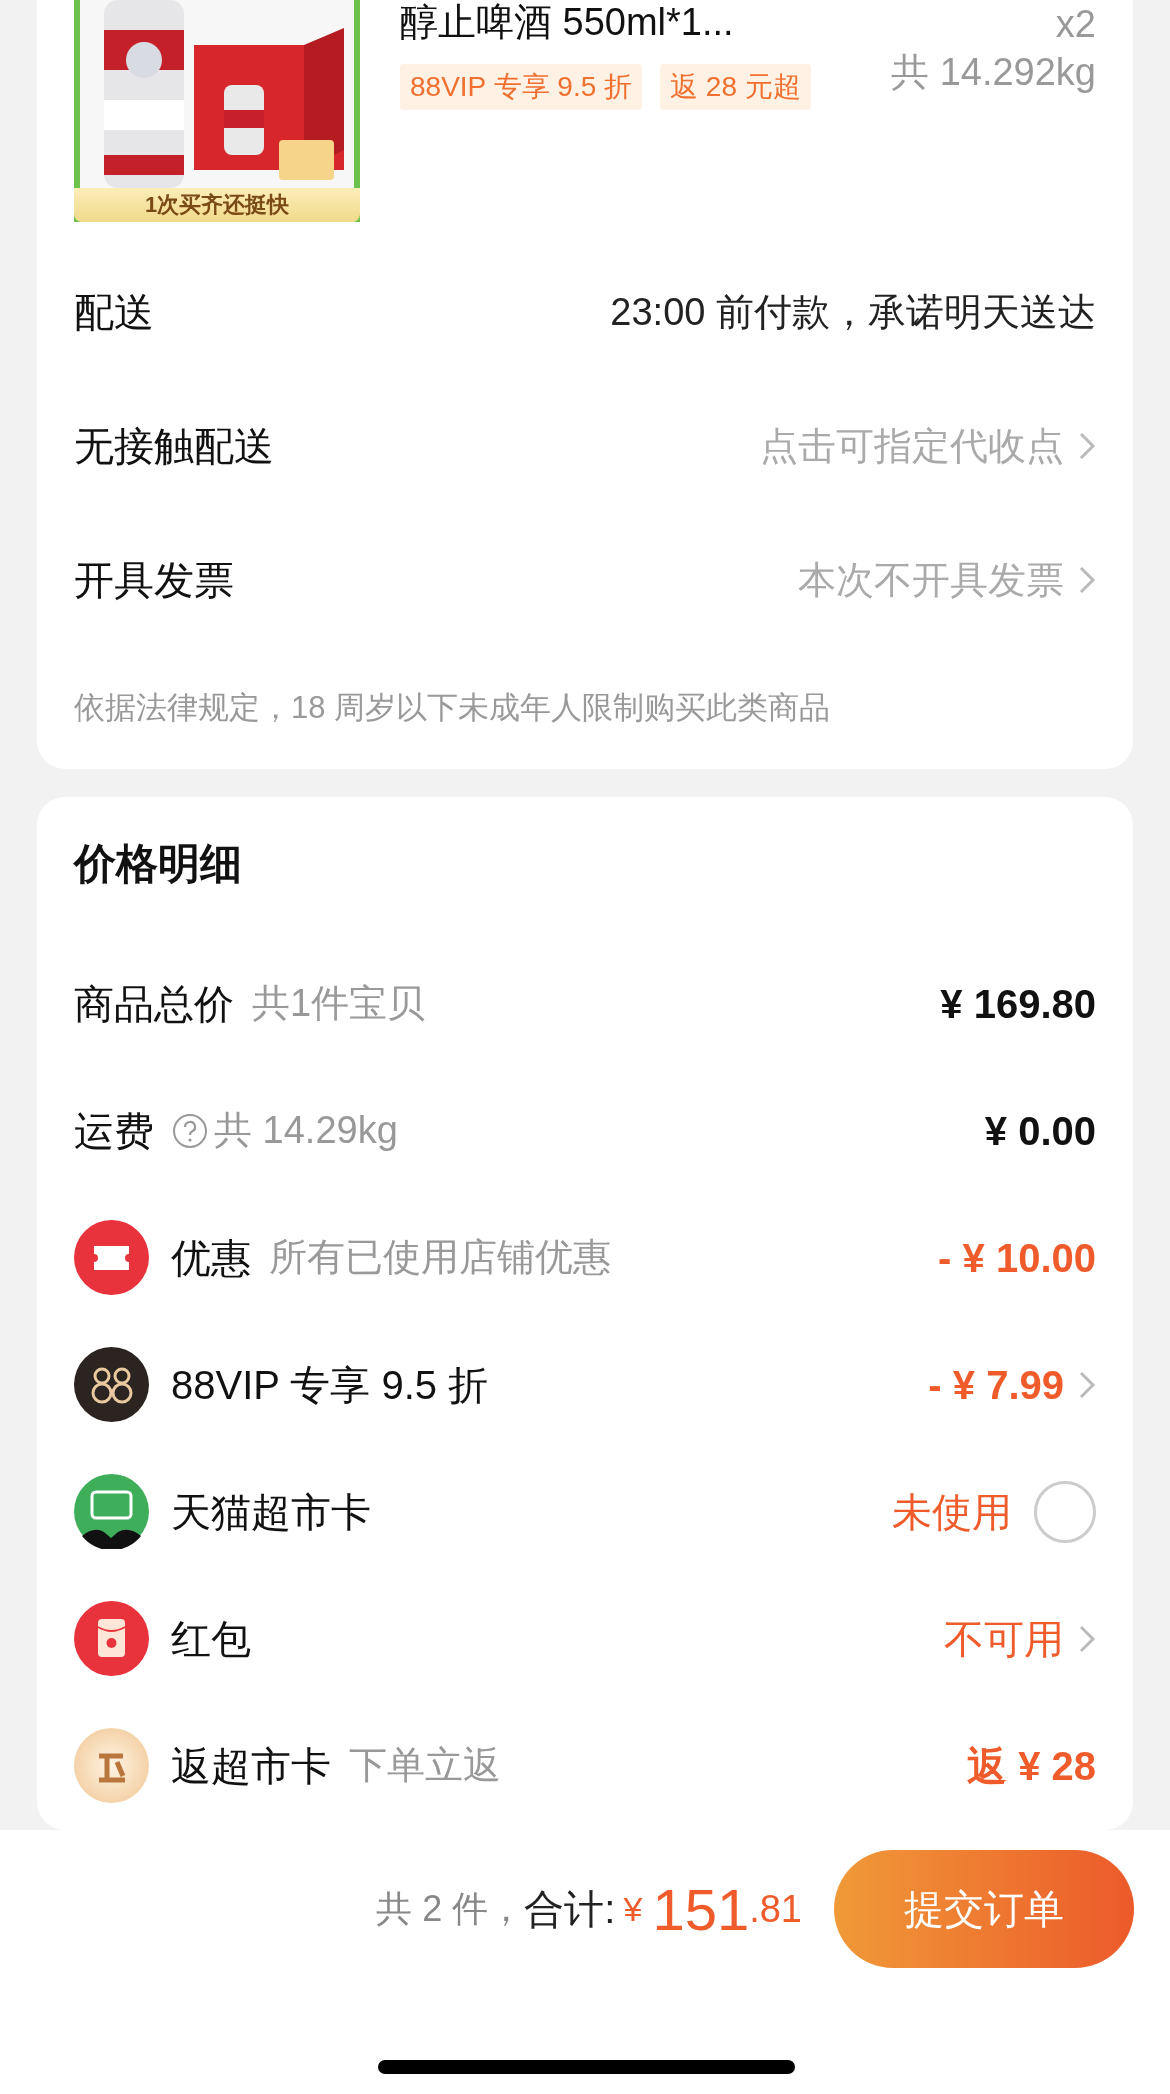 The image size is (1170, 2094). What do you see at coordinates (111, 1511) in the screenshot?
I see `cat-card-icon` at bounding box center [111, 1511].